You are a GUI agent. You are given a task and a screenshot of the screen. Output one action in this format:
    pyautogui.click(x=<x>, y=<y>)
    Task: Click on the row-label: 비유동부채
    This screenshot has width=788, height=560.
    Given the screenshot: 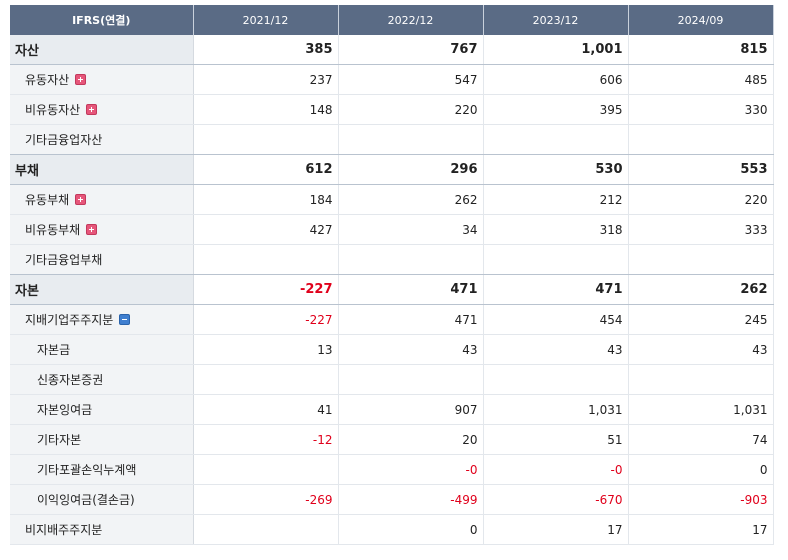 What is the action you would take?
    pyautogui.click(x=53, y=230)
    